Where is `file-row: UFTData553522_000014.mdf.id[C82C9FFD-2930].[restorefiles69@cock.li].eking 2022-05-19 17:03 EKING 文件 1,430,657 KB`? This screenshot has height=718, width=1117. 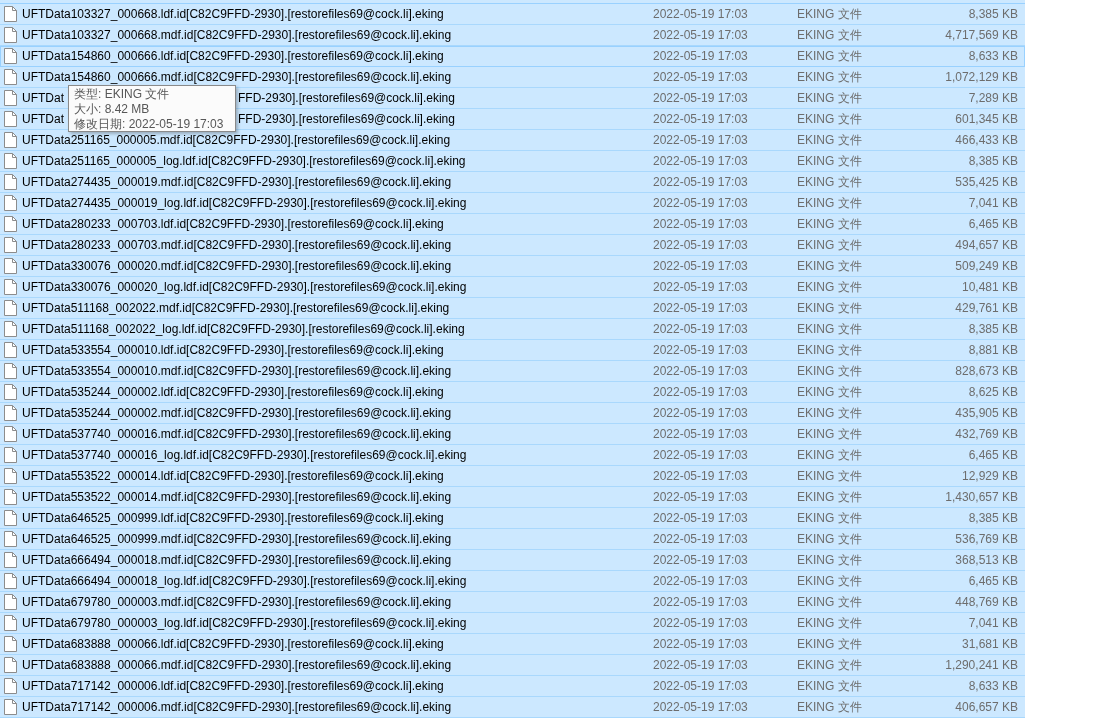
file-row: UFTData553522_000014.mdf.id[C82C9FFD-2930].[restorefiles69@cock.li].eking 2022-05-19 17:03 EKING 文件 1,430,657 KB is located at coordinates (512, 497).